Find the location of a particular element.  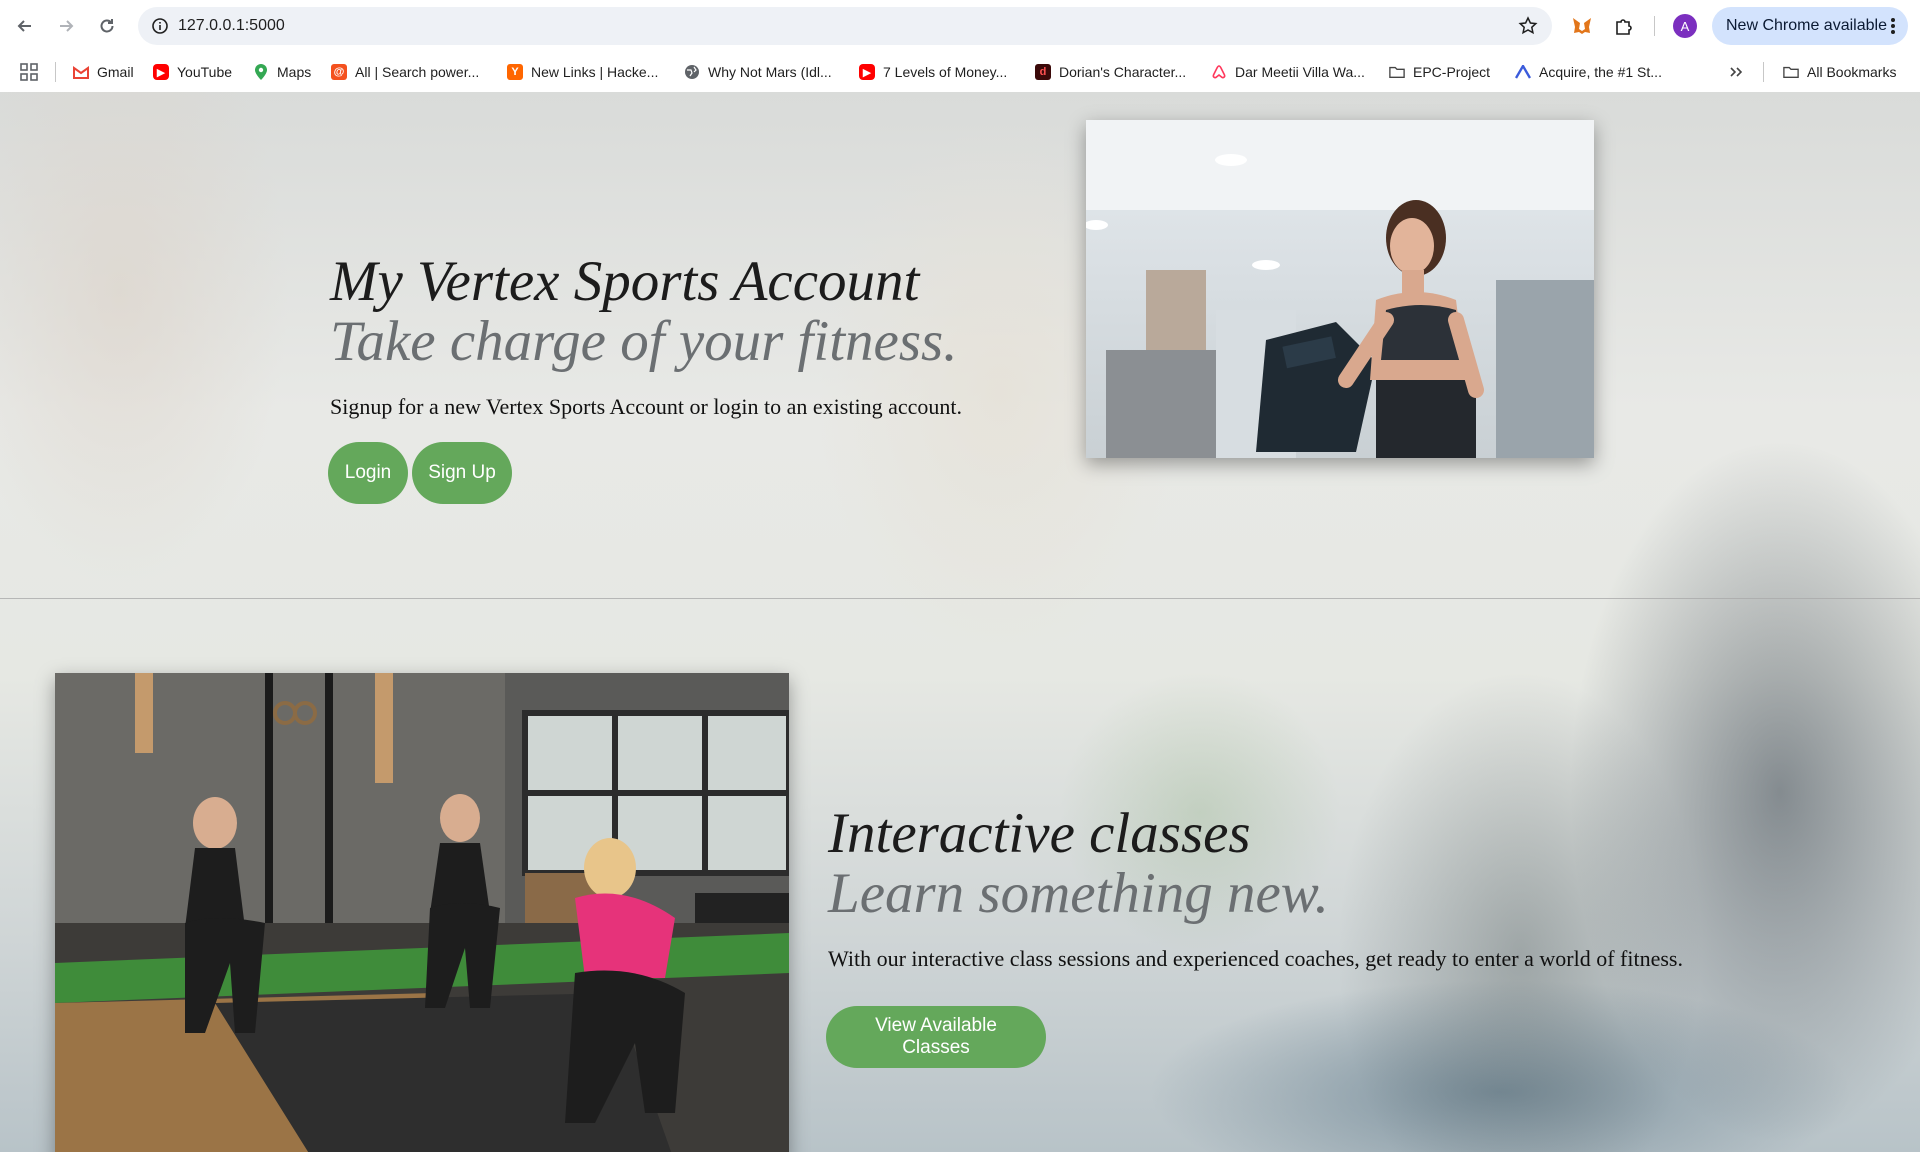

chrome-update-button: New Chrome available is located at coordinates (1810, 26).